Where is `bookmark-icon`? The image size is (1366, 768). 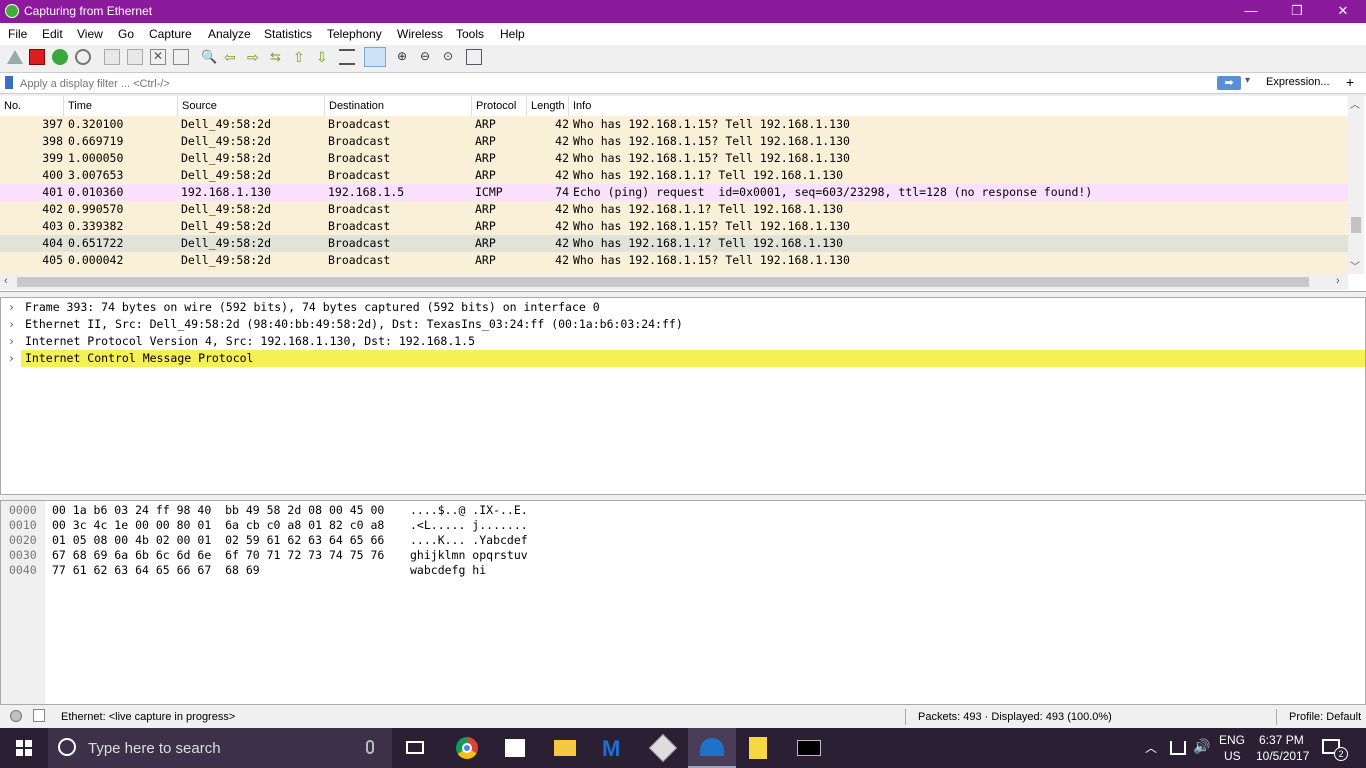
bookmark-icon is located at coordinates (9, 82).